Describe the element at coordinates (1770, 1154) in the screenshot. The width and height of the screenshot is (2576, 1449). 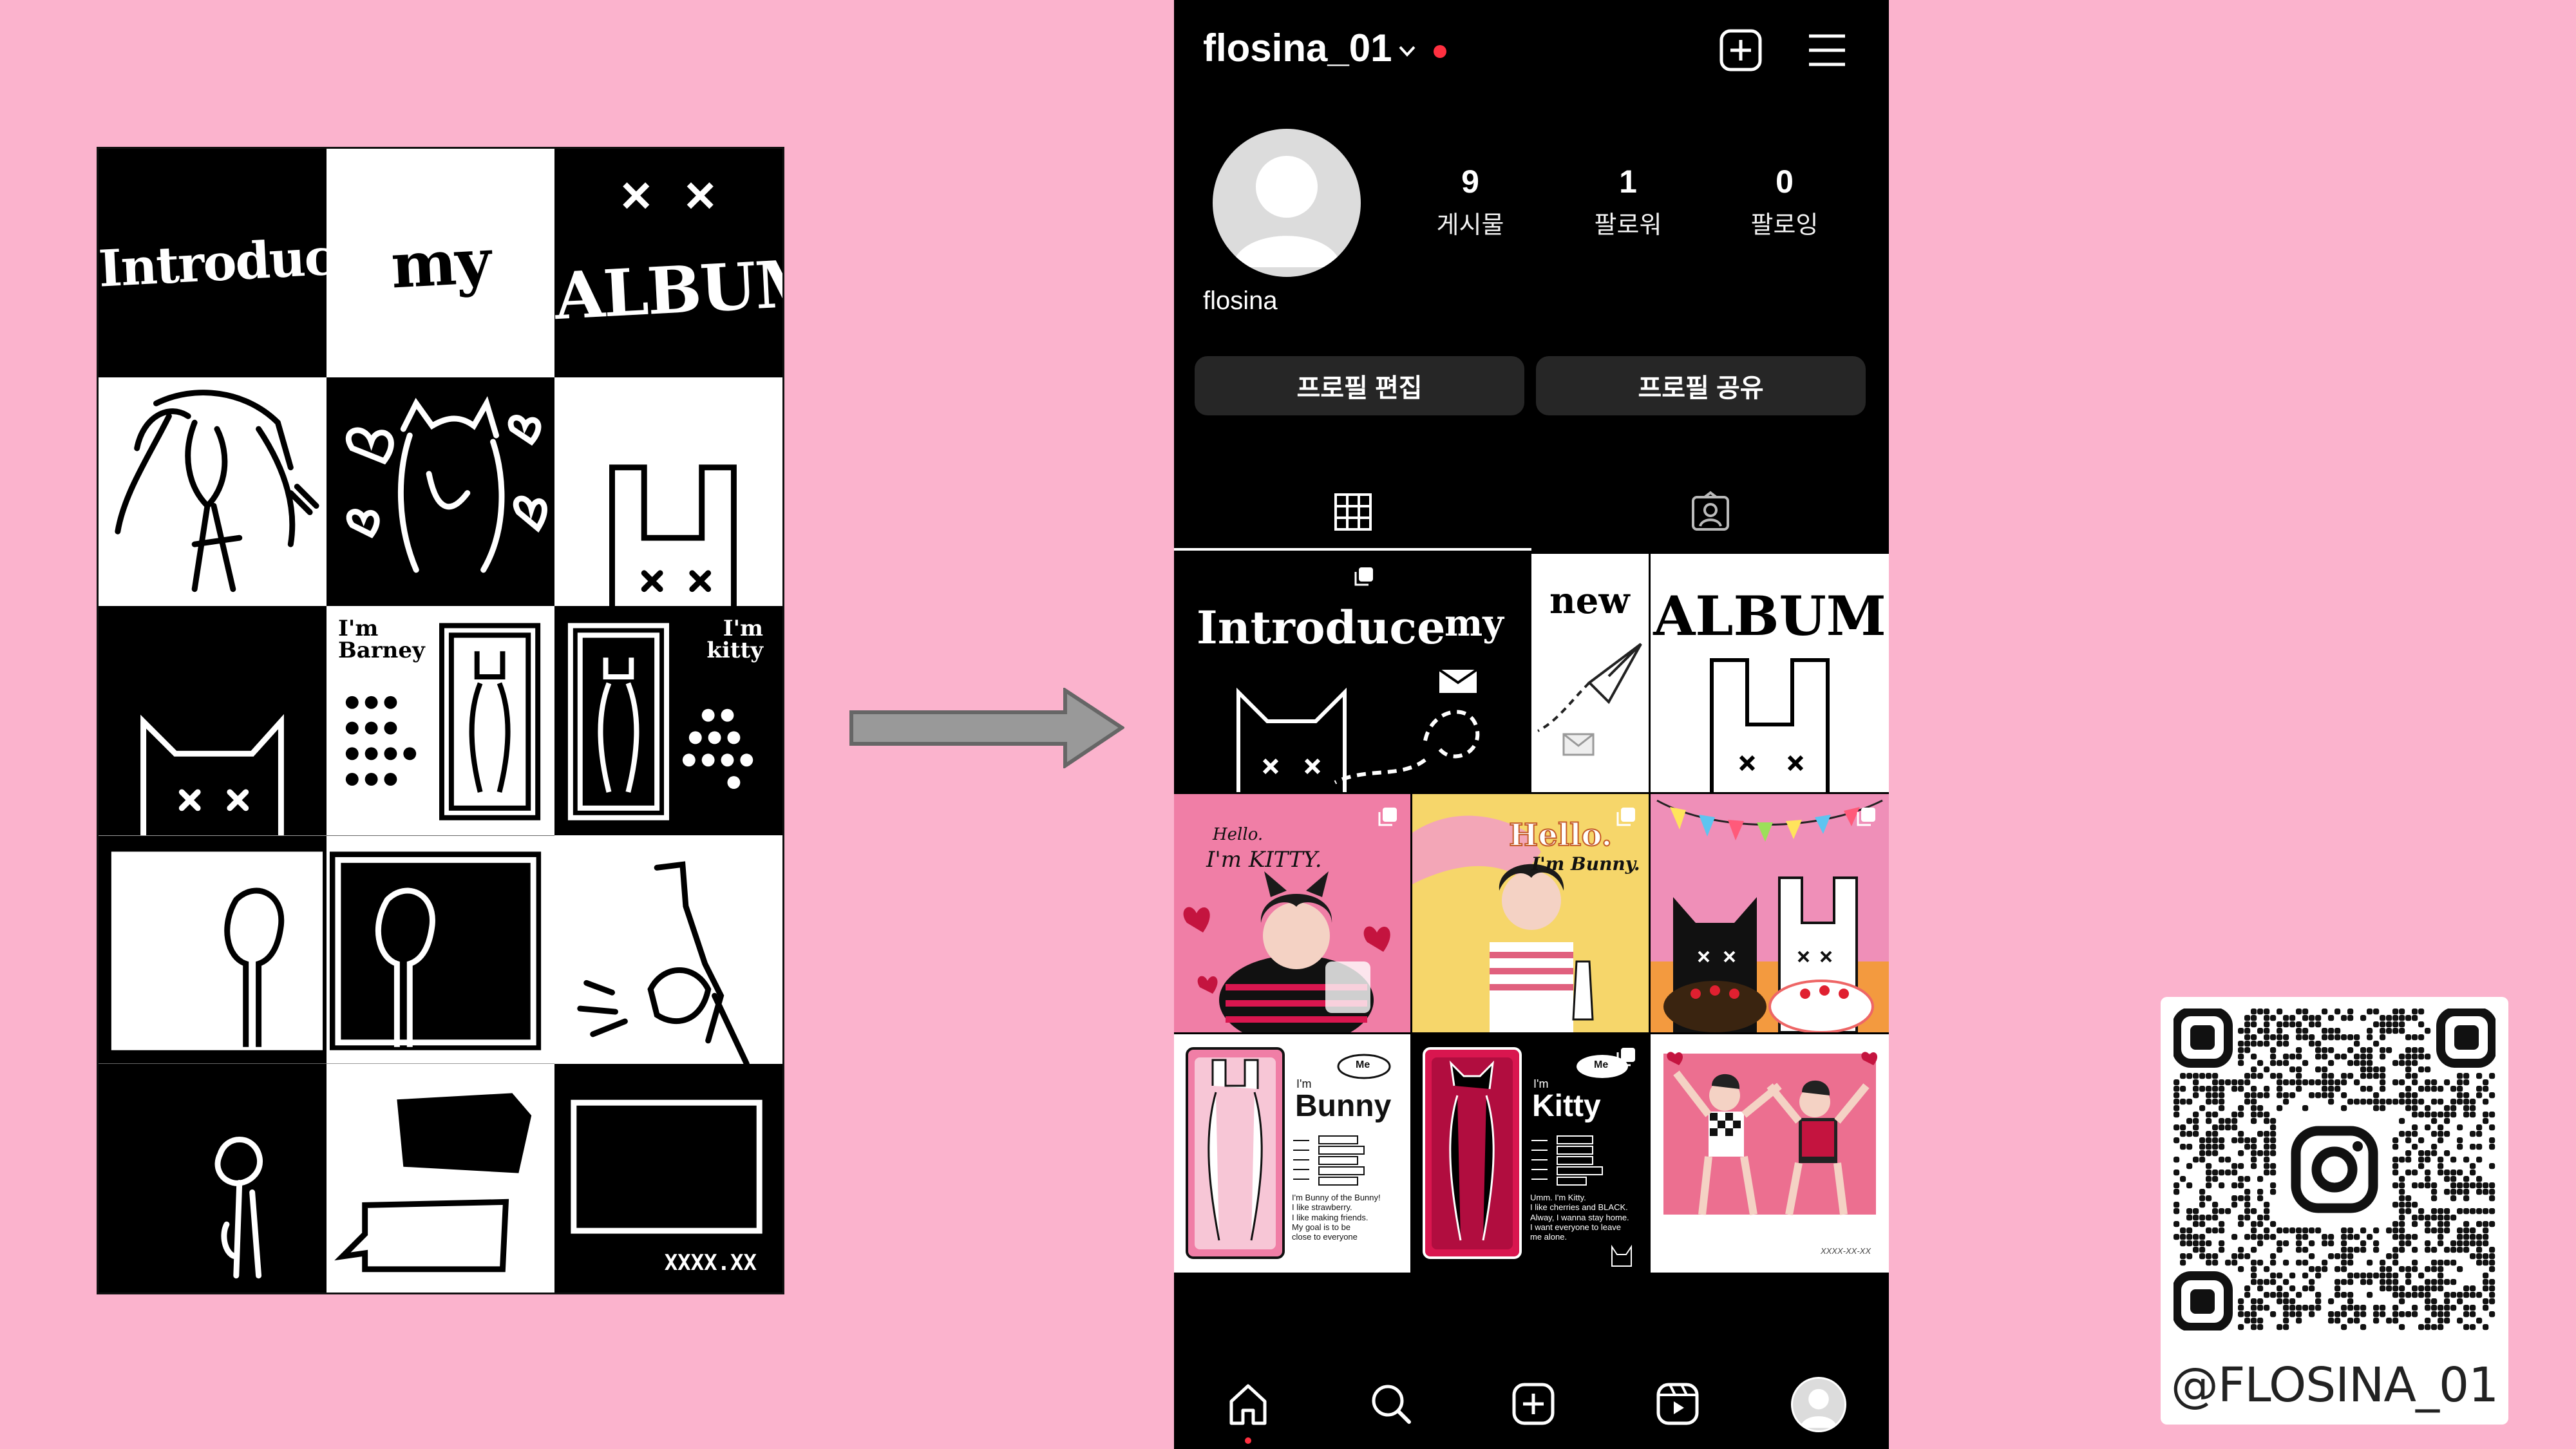
I see `post-photo-pair: XXXX-XX-XX` at that location.